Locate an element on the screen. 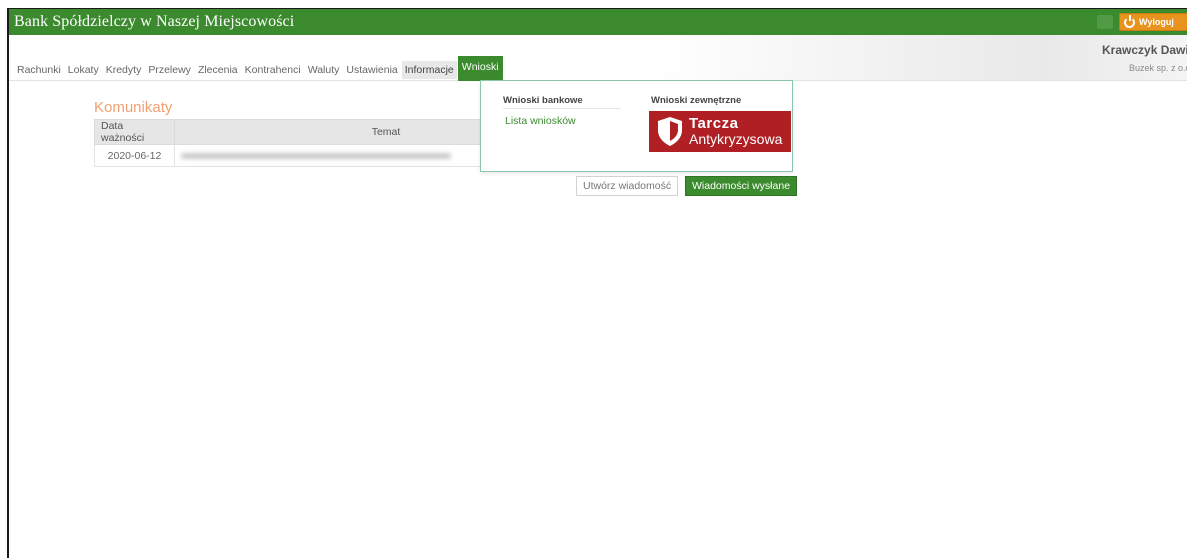  user-company: Buzek sp. z o.o is located at coordinates (1158, 68).